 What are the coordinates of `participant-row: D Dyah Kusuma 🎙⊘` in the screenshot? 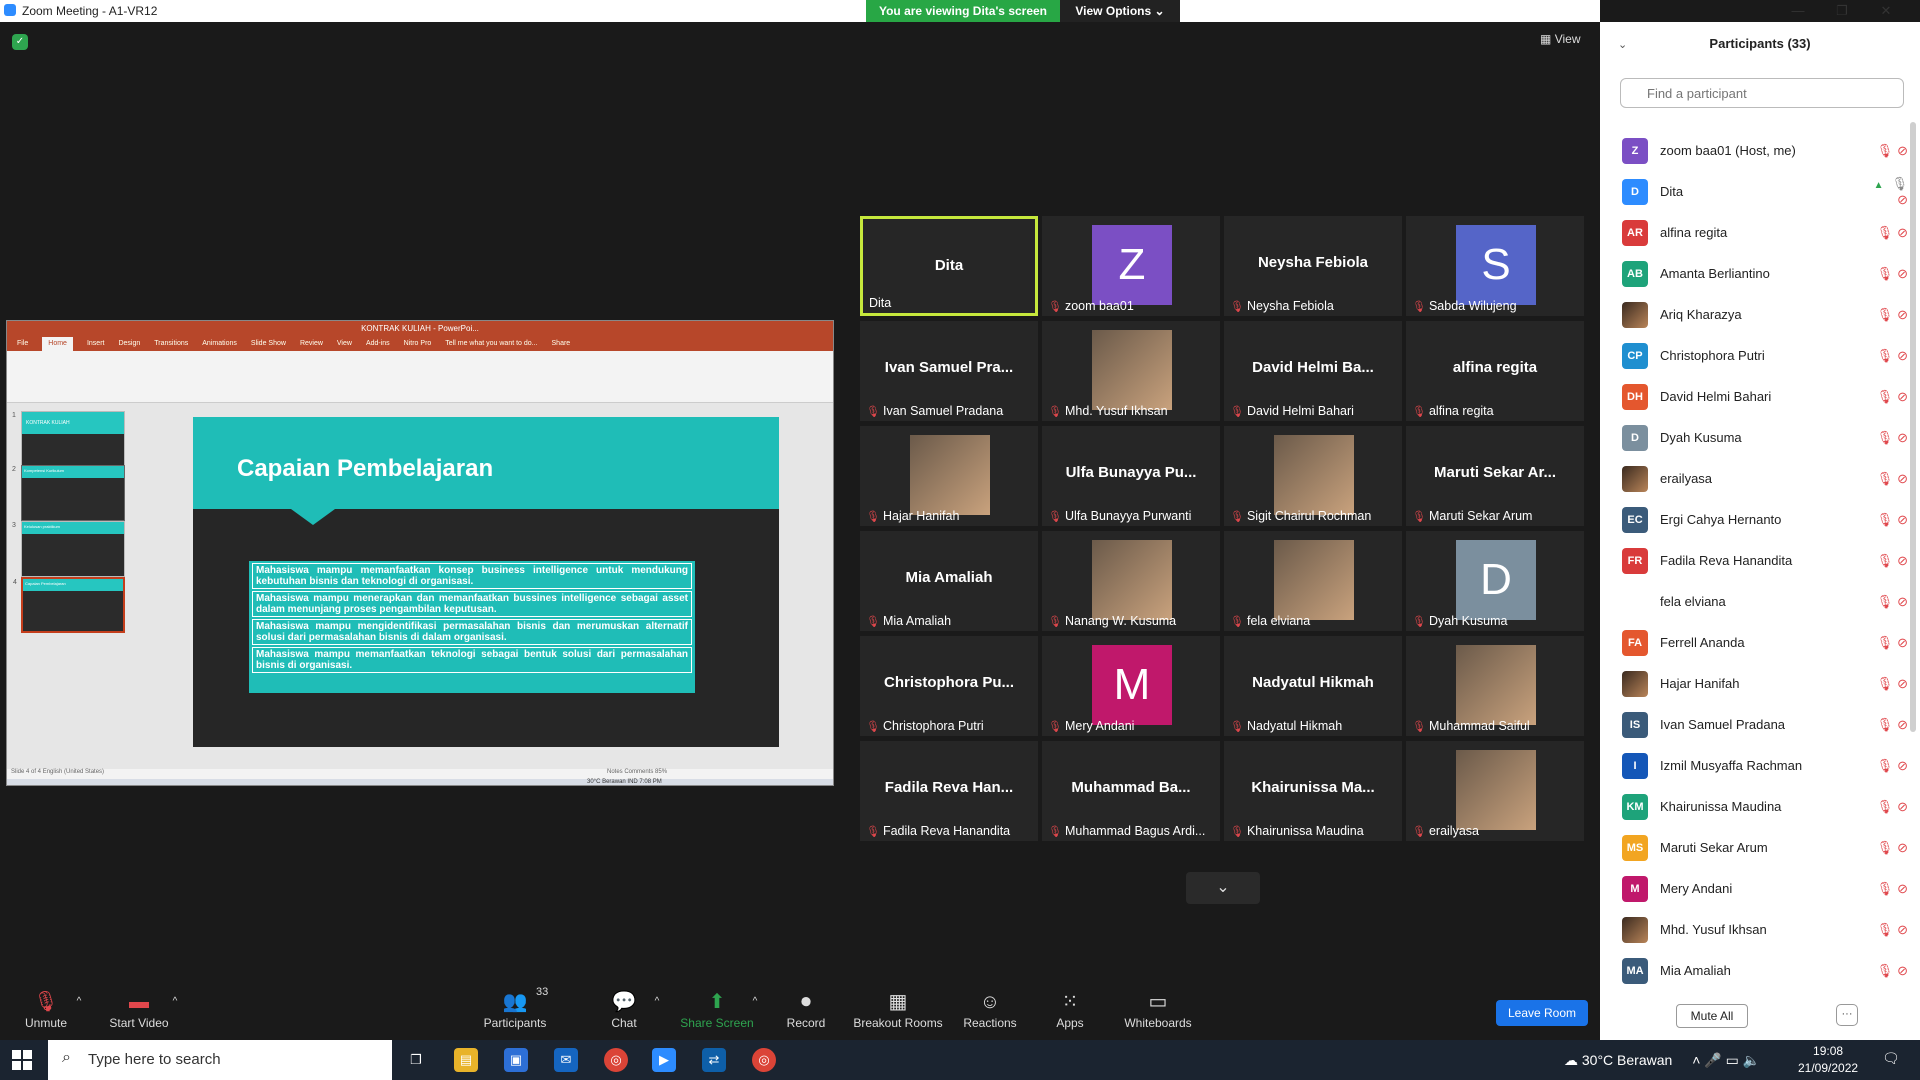 It's located at (1767, 437).